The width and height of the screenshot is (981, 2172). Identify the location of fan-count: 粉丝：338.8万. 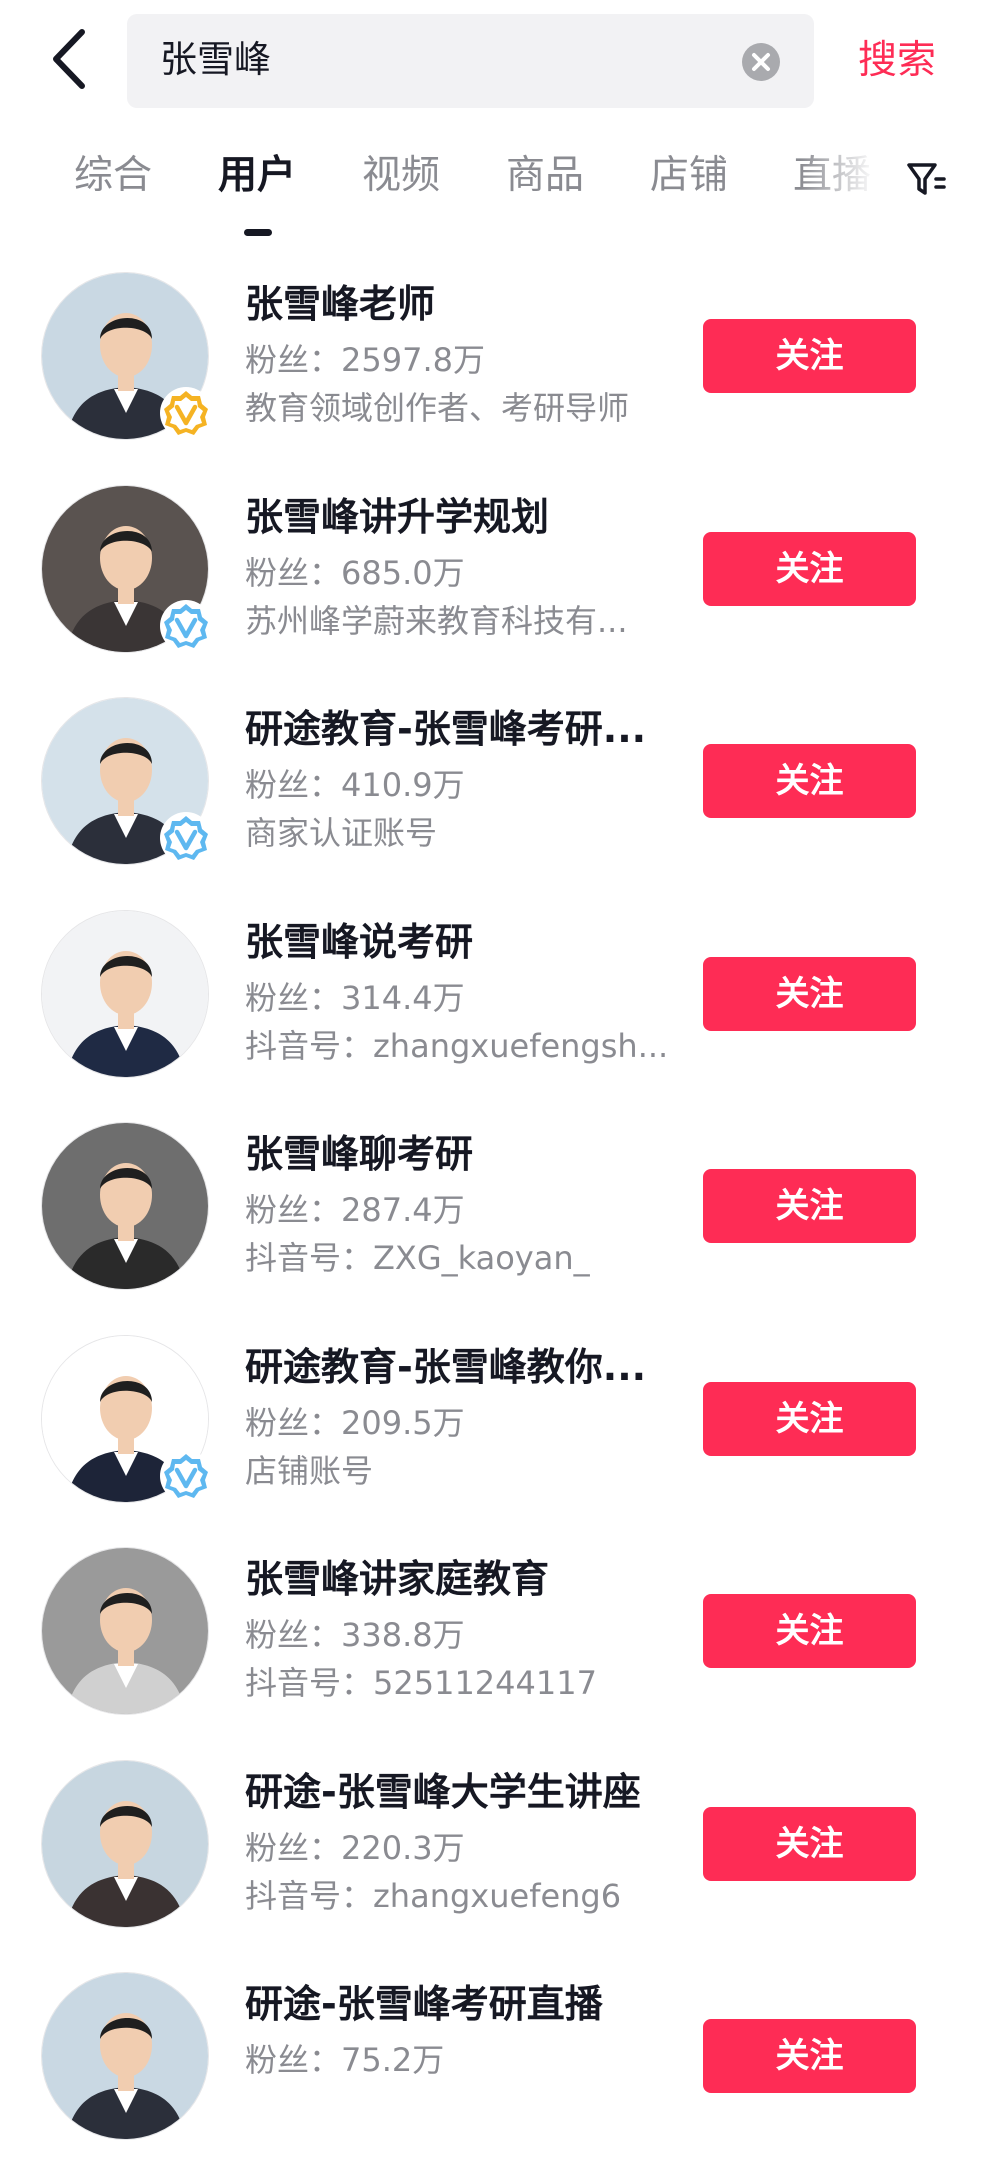
(355, 1635).